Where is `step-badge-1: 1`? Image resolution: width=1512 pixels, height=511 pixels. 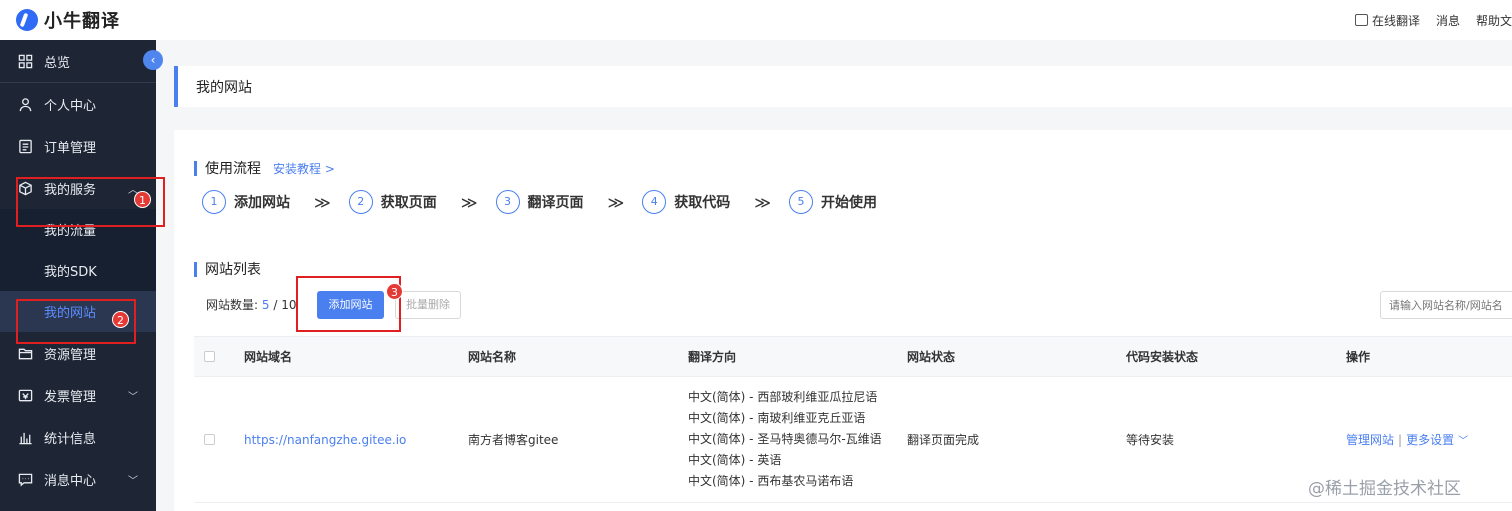
step-badge-1: 1 is located at coordinates (142, 199).